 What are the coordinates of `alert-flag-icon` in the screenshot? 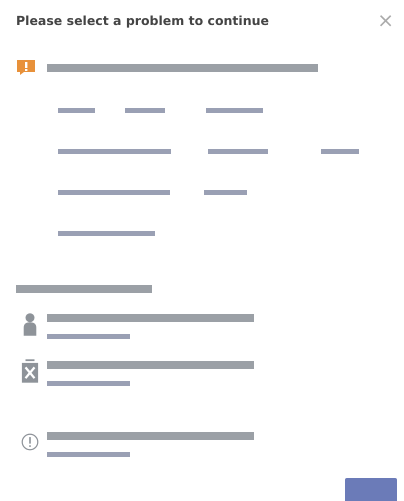 It's located at (26, 67).